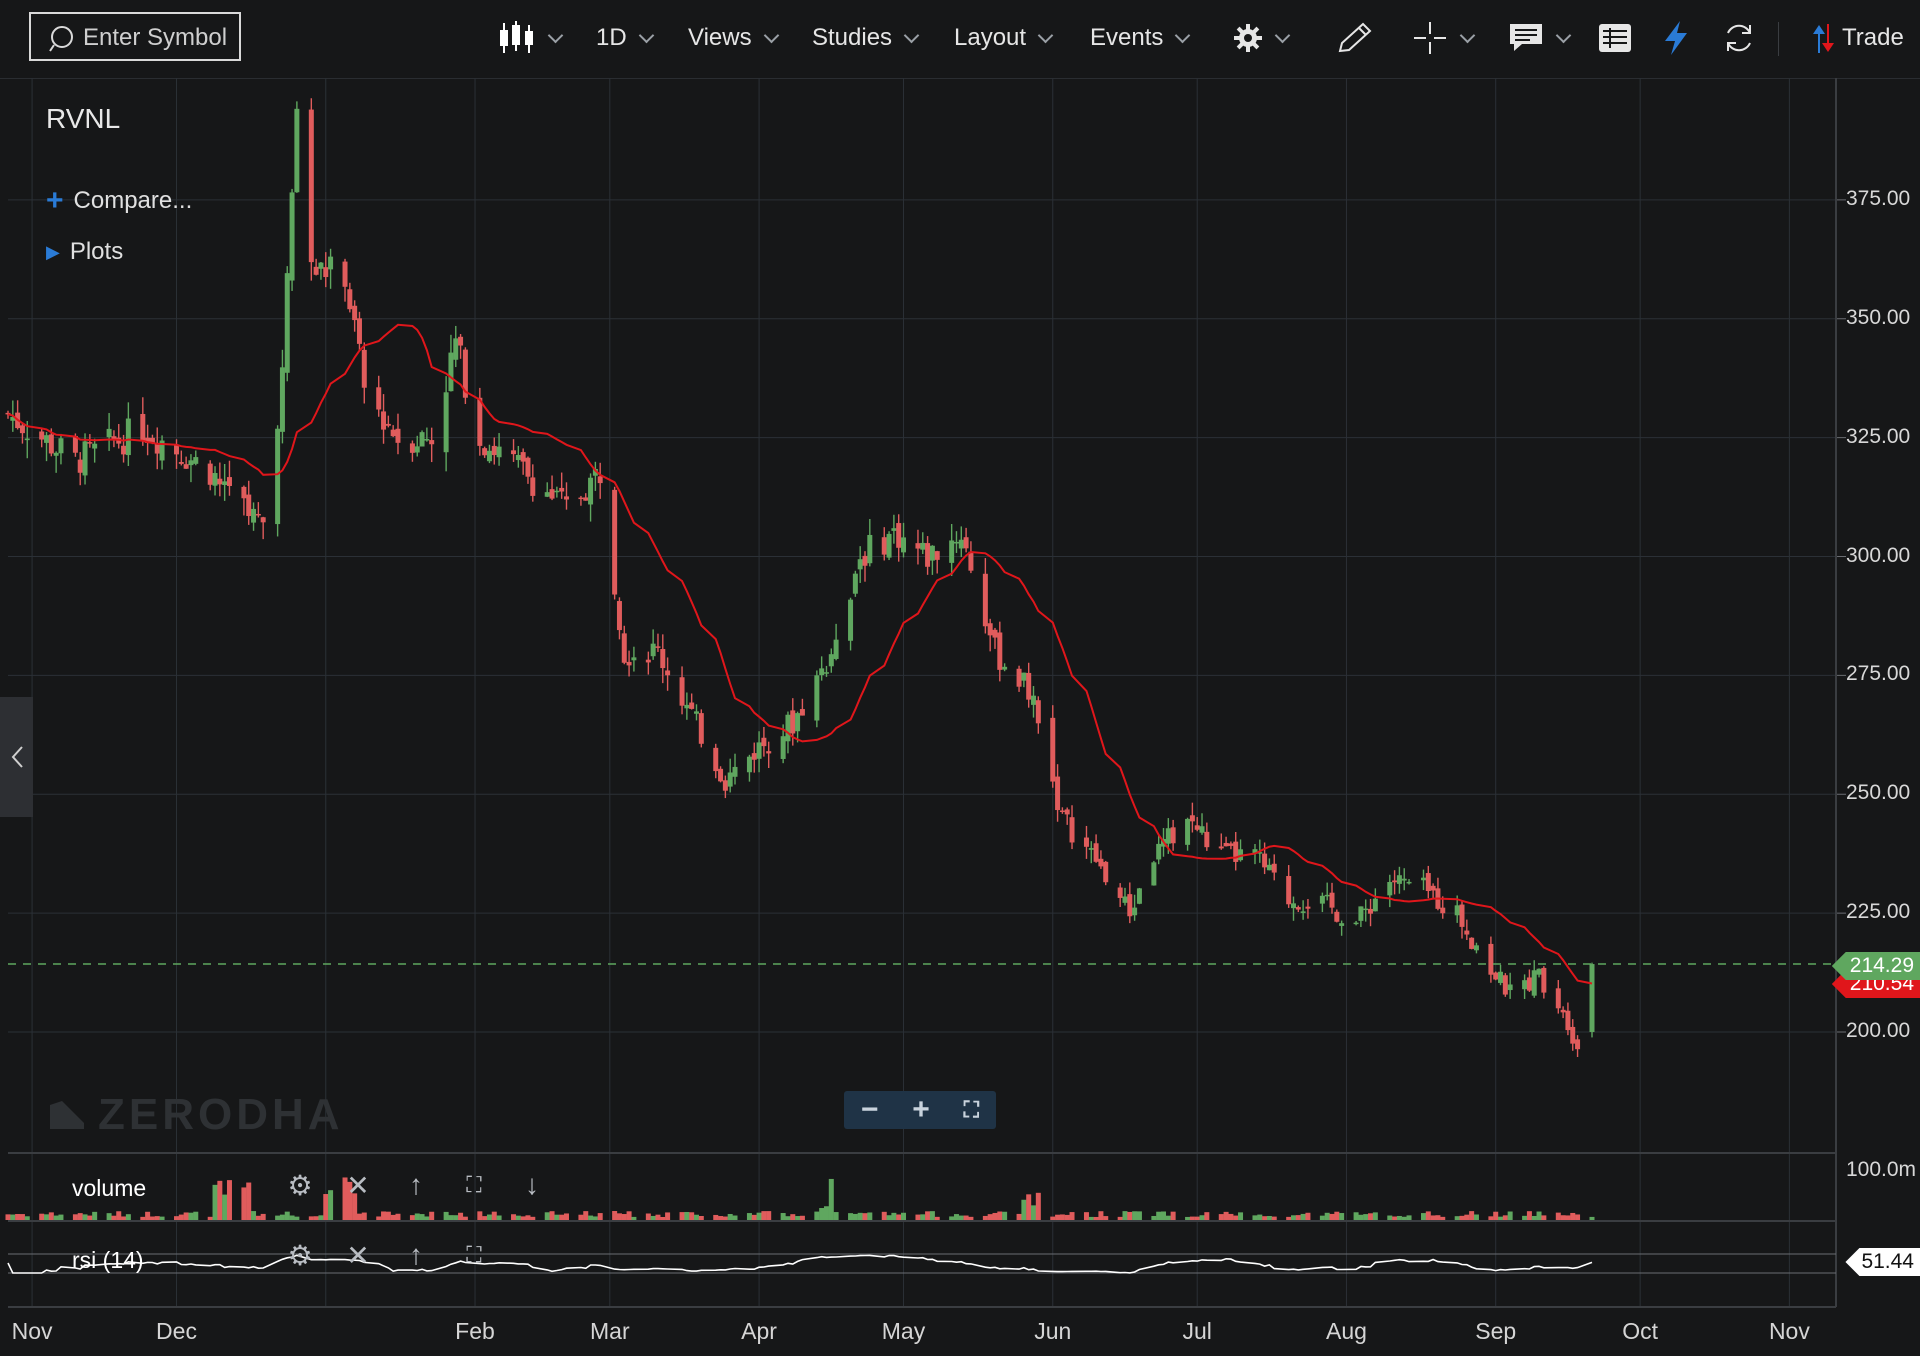 Image resolution: width=1920 pixels, height=1356 pixels. I want to click on chart-type-button, so click(531, 38).